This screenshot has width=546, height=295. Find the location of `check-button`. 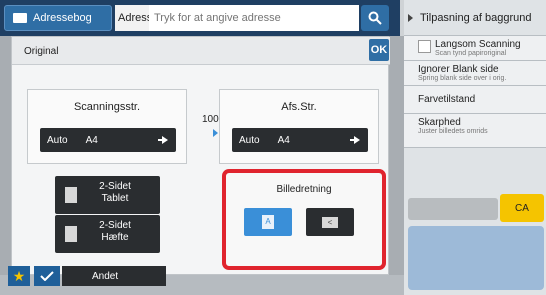

check-button is located at coordinates (47, 276).